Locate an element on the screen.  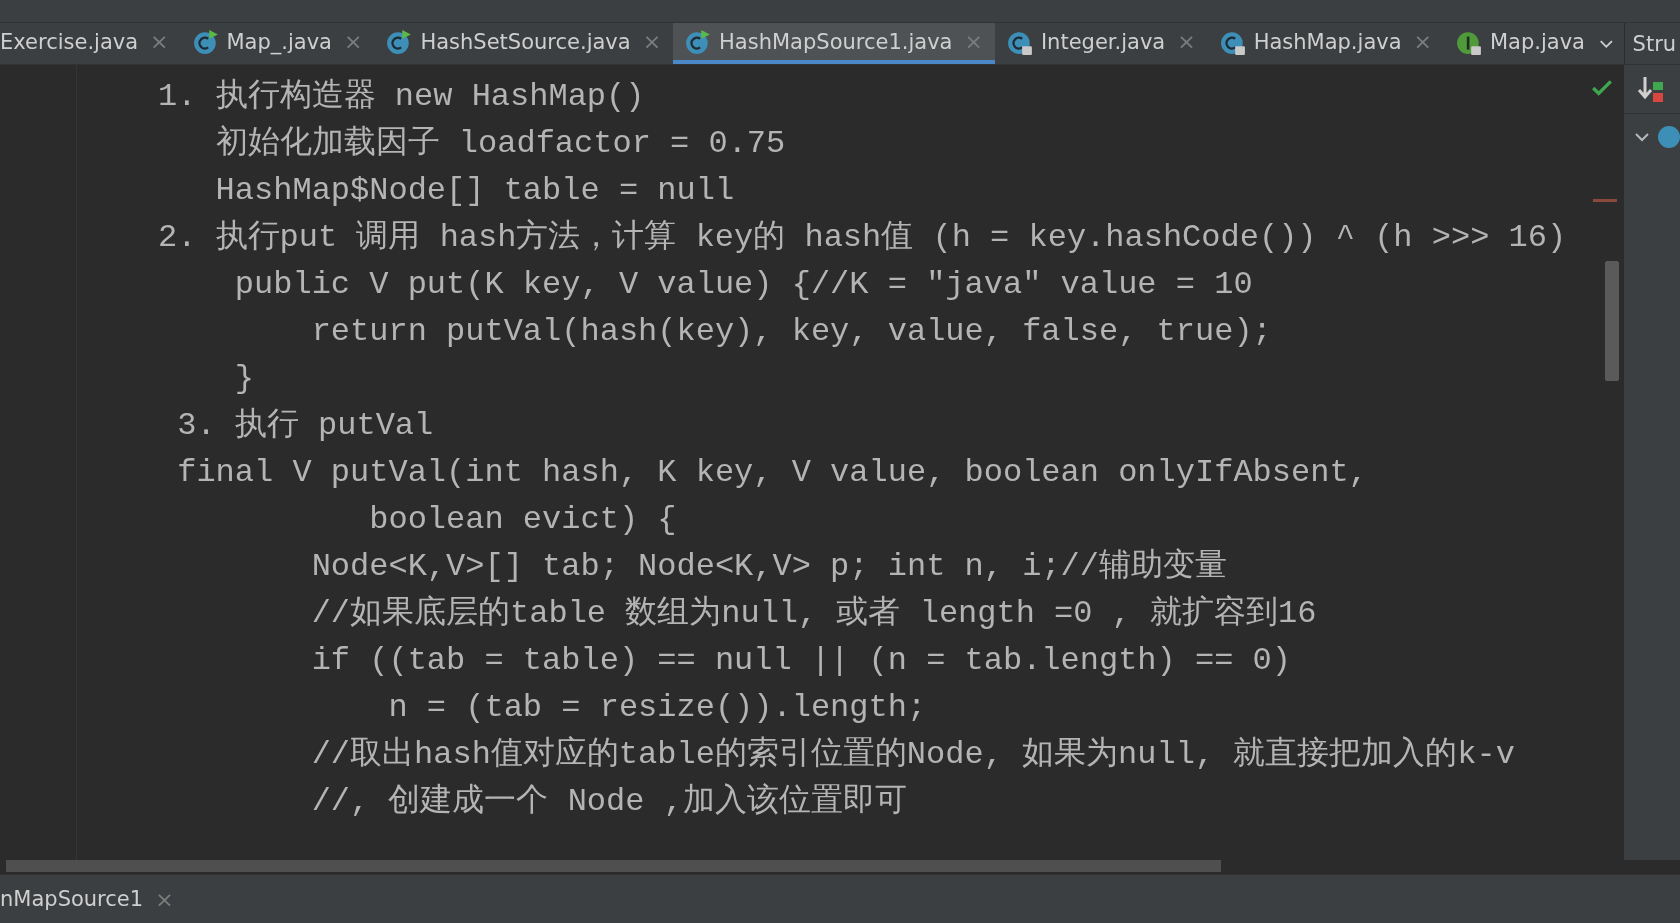
code-line: HashMap$Node[] table = null is located at coordinates (474, 191).